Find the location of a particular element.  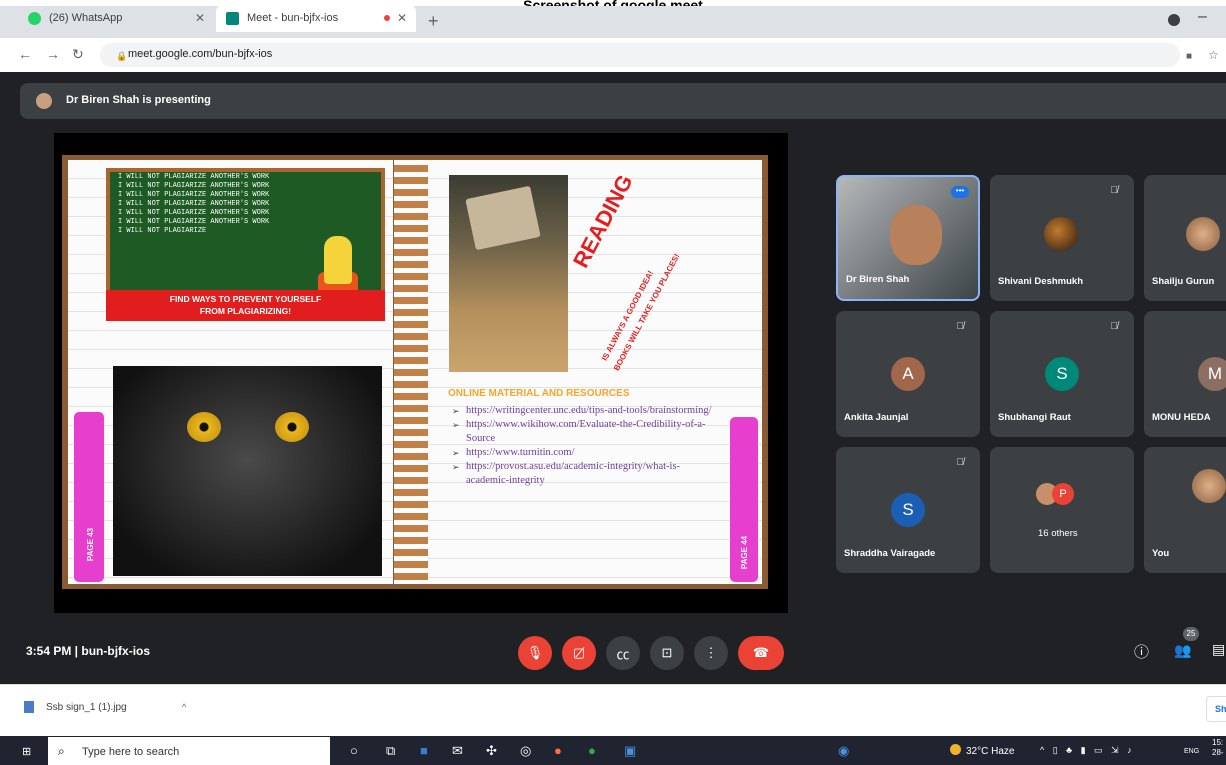

list-item: https://www.turnitin.com/ is located at coordinates (587, 453).